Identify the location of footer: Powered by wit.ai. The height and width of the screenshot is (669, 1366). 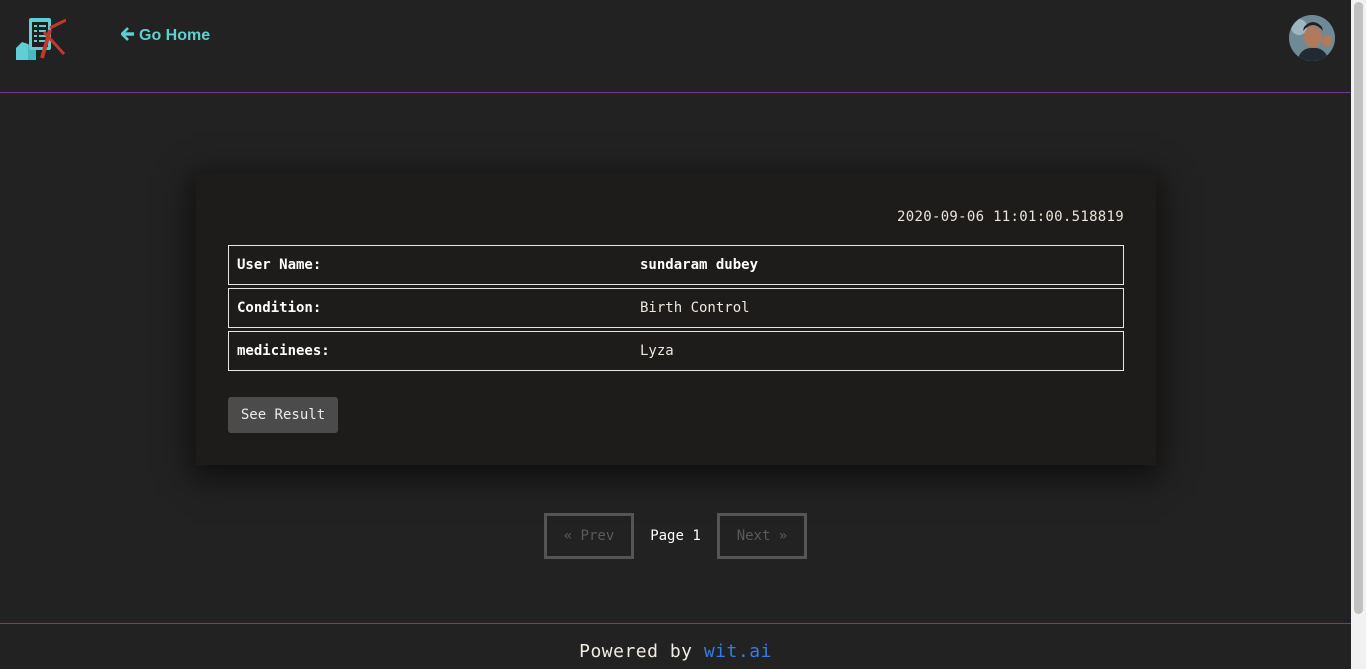
(675, 646).